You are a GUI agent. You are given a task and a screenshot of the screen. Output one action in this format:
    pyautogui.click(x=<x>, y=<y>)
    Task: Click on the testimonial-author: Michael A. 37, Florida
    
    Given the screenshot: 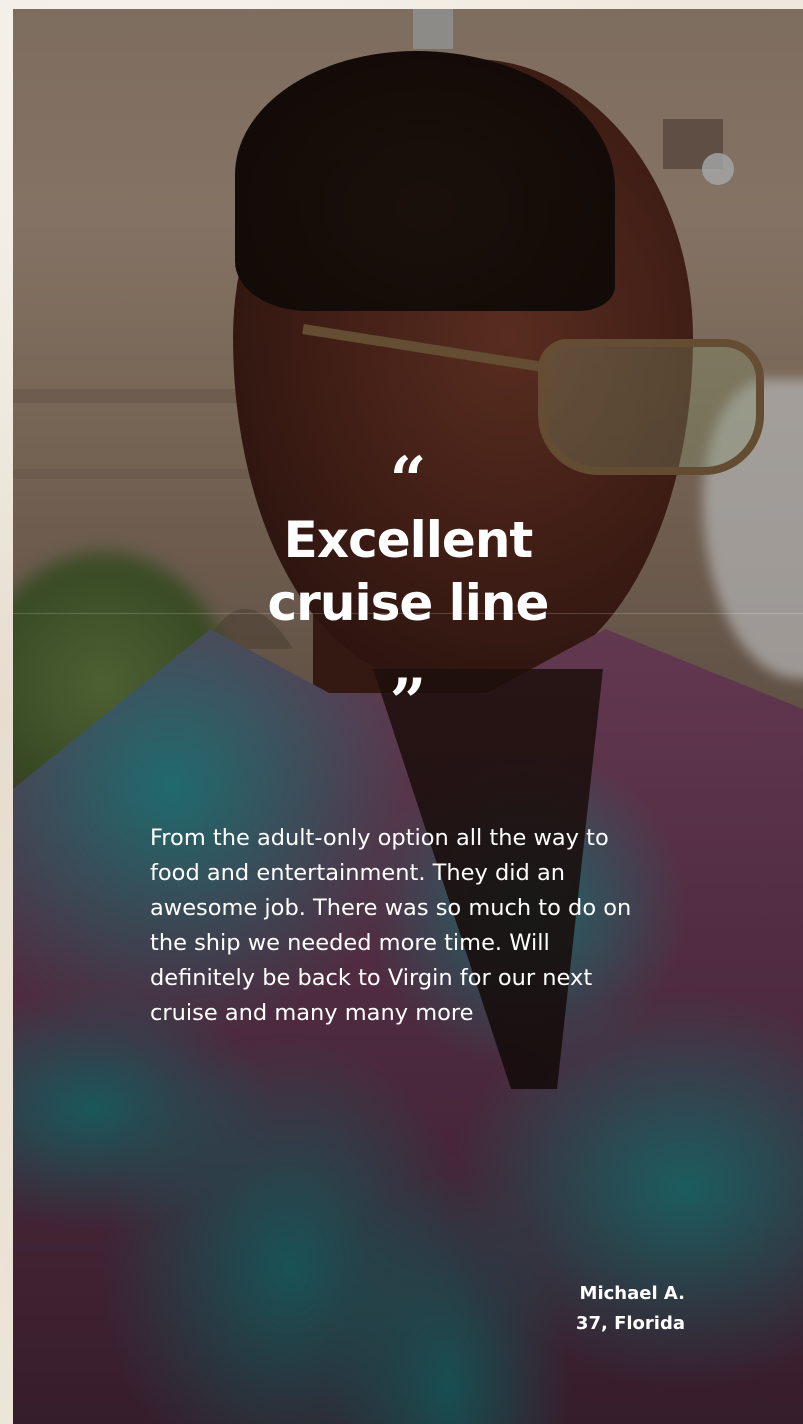 What is the action you would take?
    pyautogui.click(x=609, y=1309)
    